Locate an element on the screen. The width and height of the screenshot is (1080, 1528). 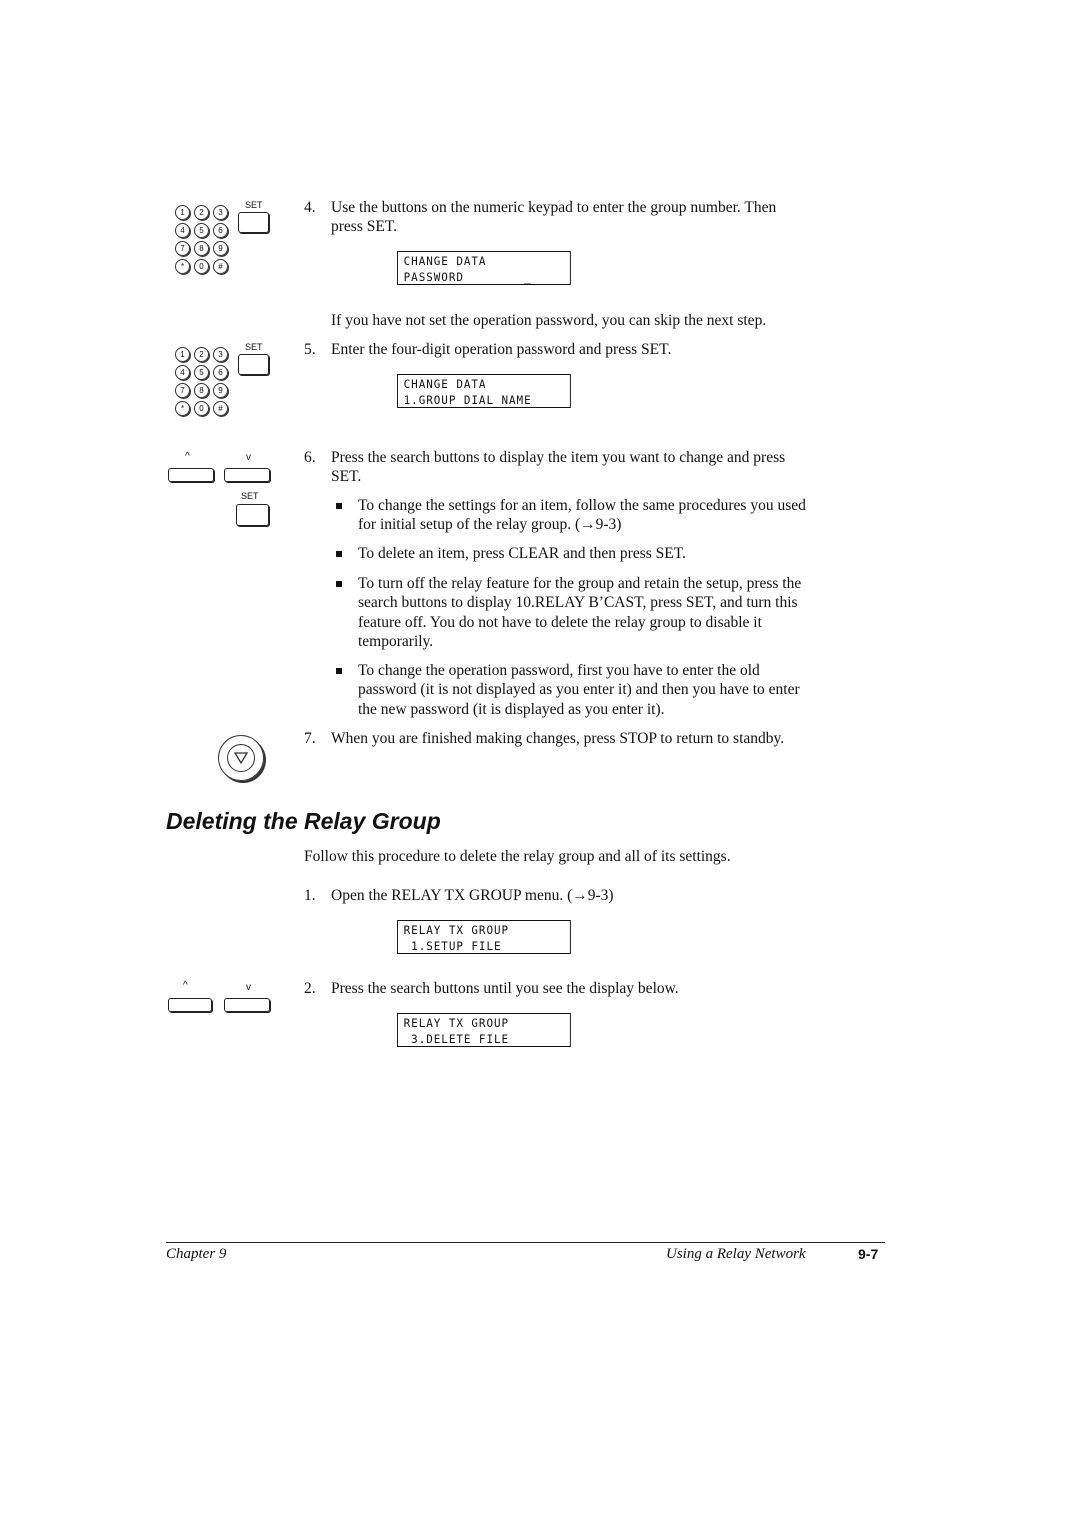
lcd-display: CHANGE DATA 1.GROUP DIAL NAME is located at coordinates (484, 391).